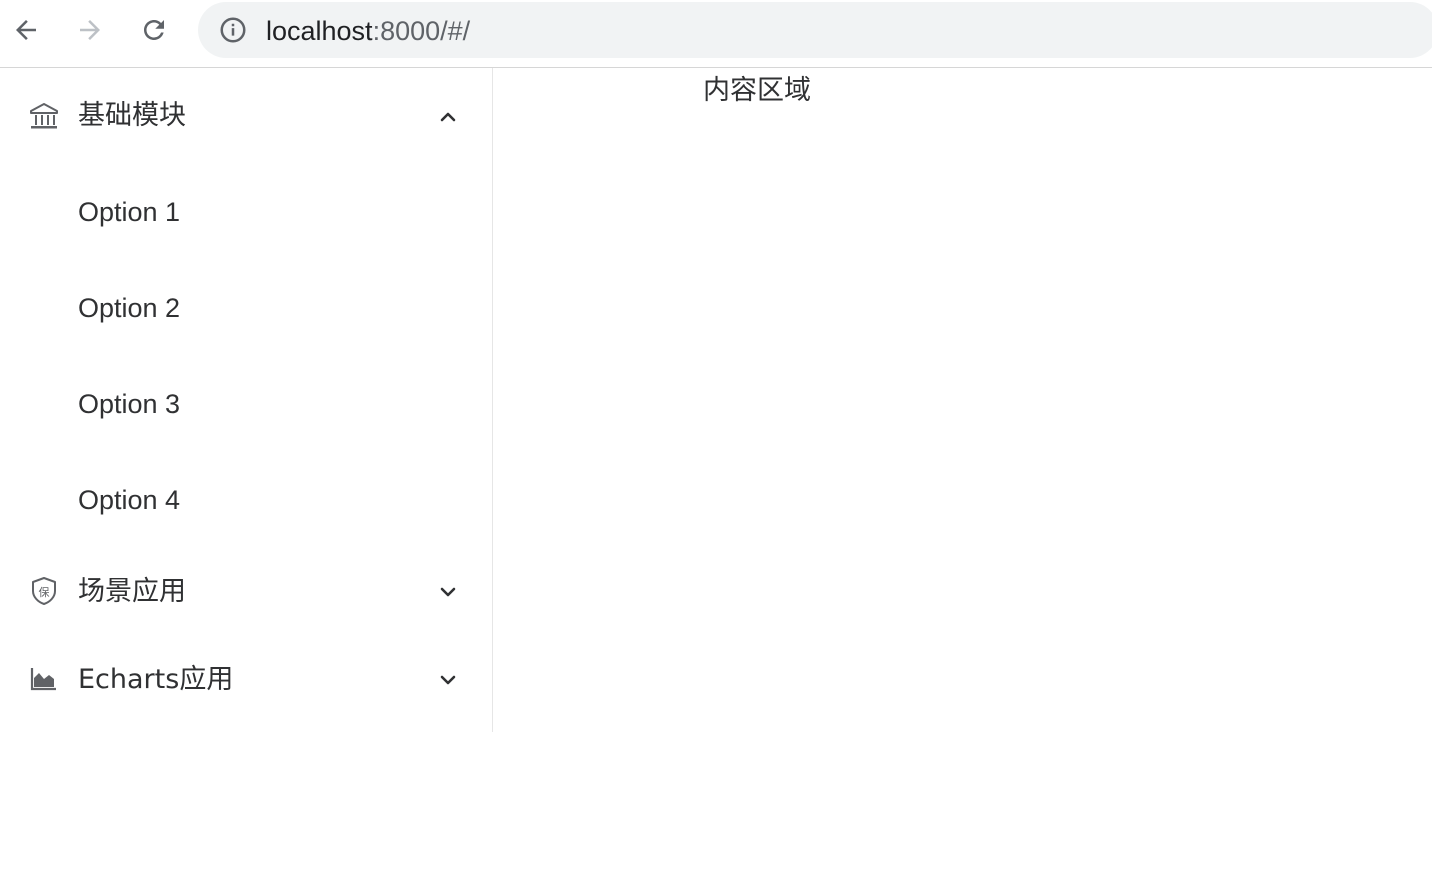 This screenshot has width=1432, height=888. Describe the element at coordinates (246, 308) in the screenshot. I see `menu-item-option-2: Option 2` at that location.